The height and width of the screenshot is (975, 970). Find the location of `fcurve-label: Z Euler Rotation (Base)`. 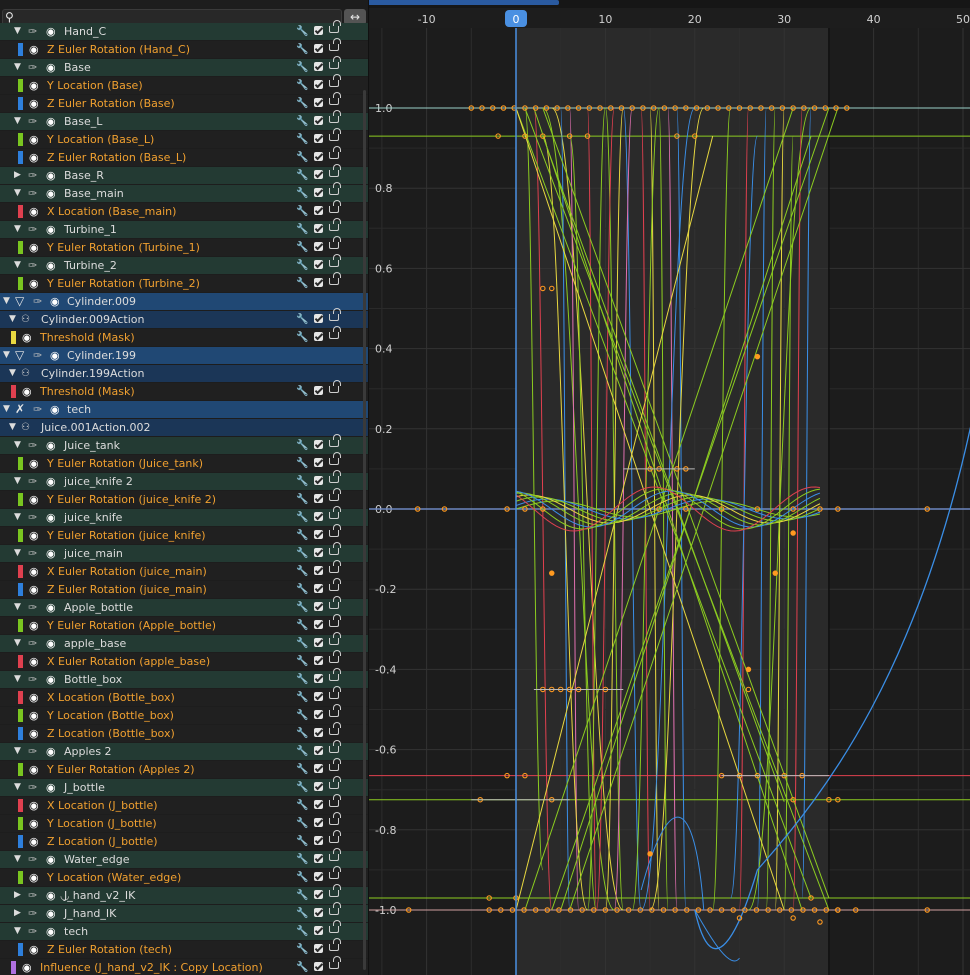

fcurve-label: Z Euler Rotation (Base) is located at coordinates (111, 103).